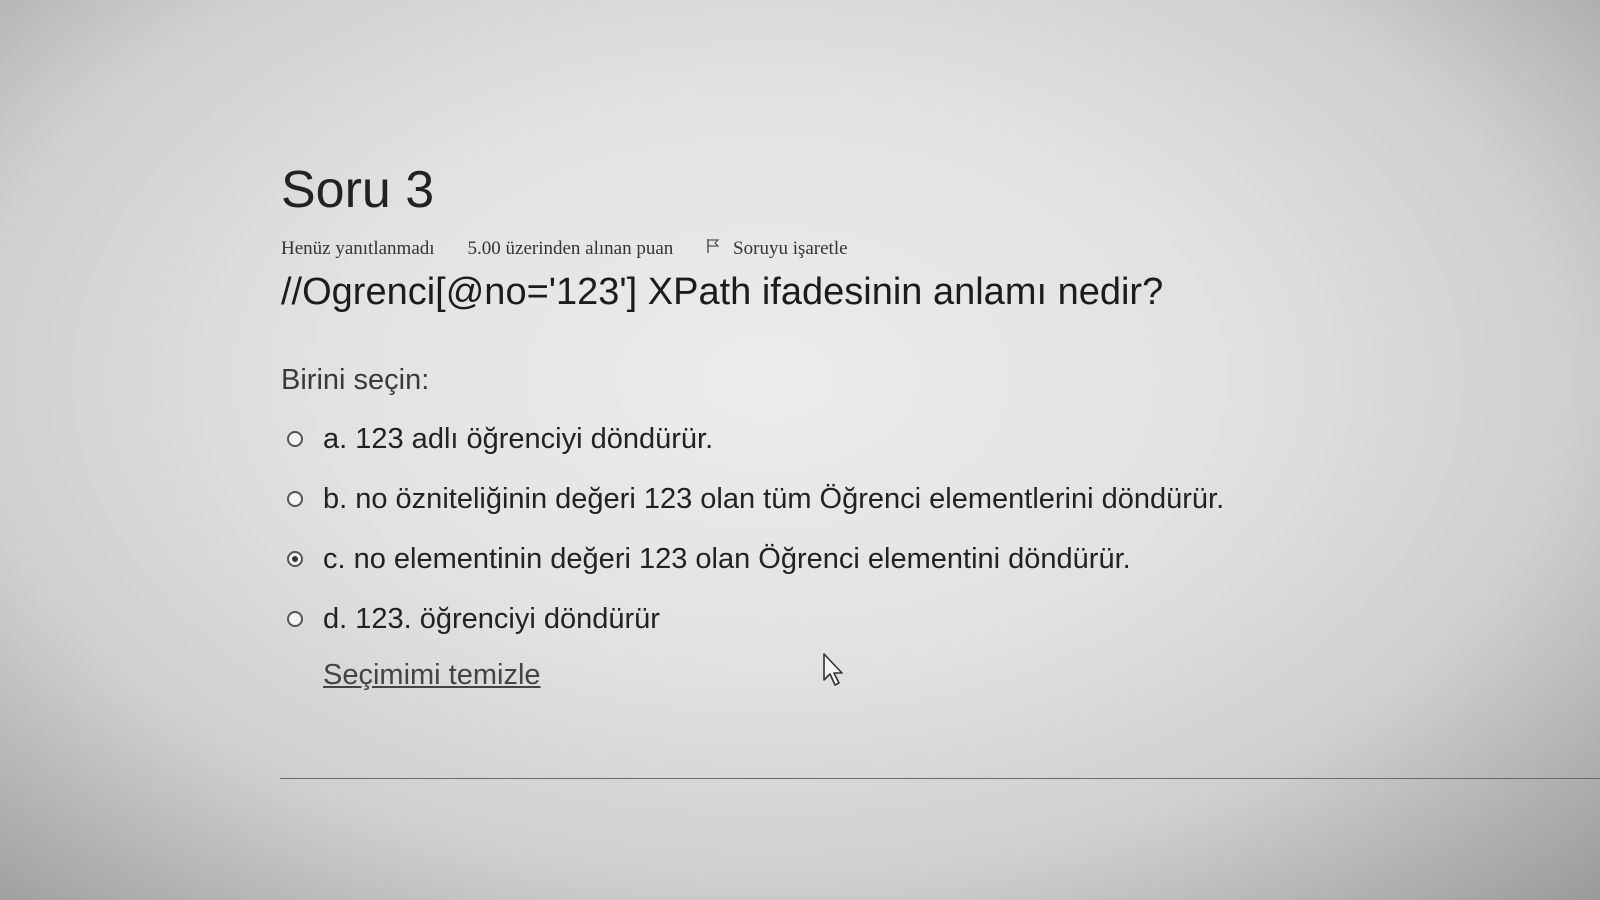 The width and height of the screenshot is (1600, 900). Describe the element at coordinates (358, 248) in the screenshot. I see `question-state: Henüz yanıtlanmadı` at that location.